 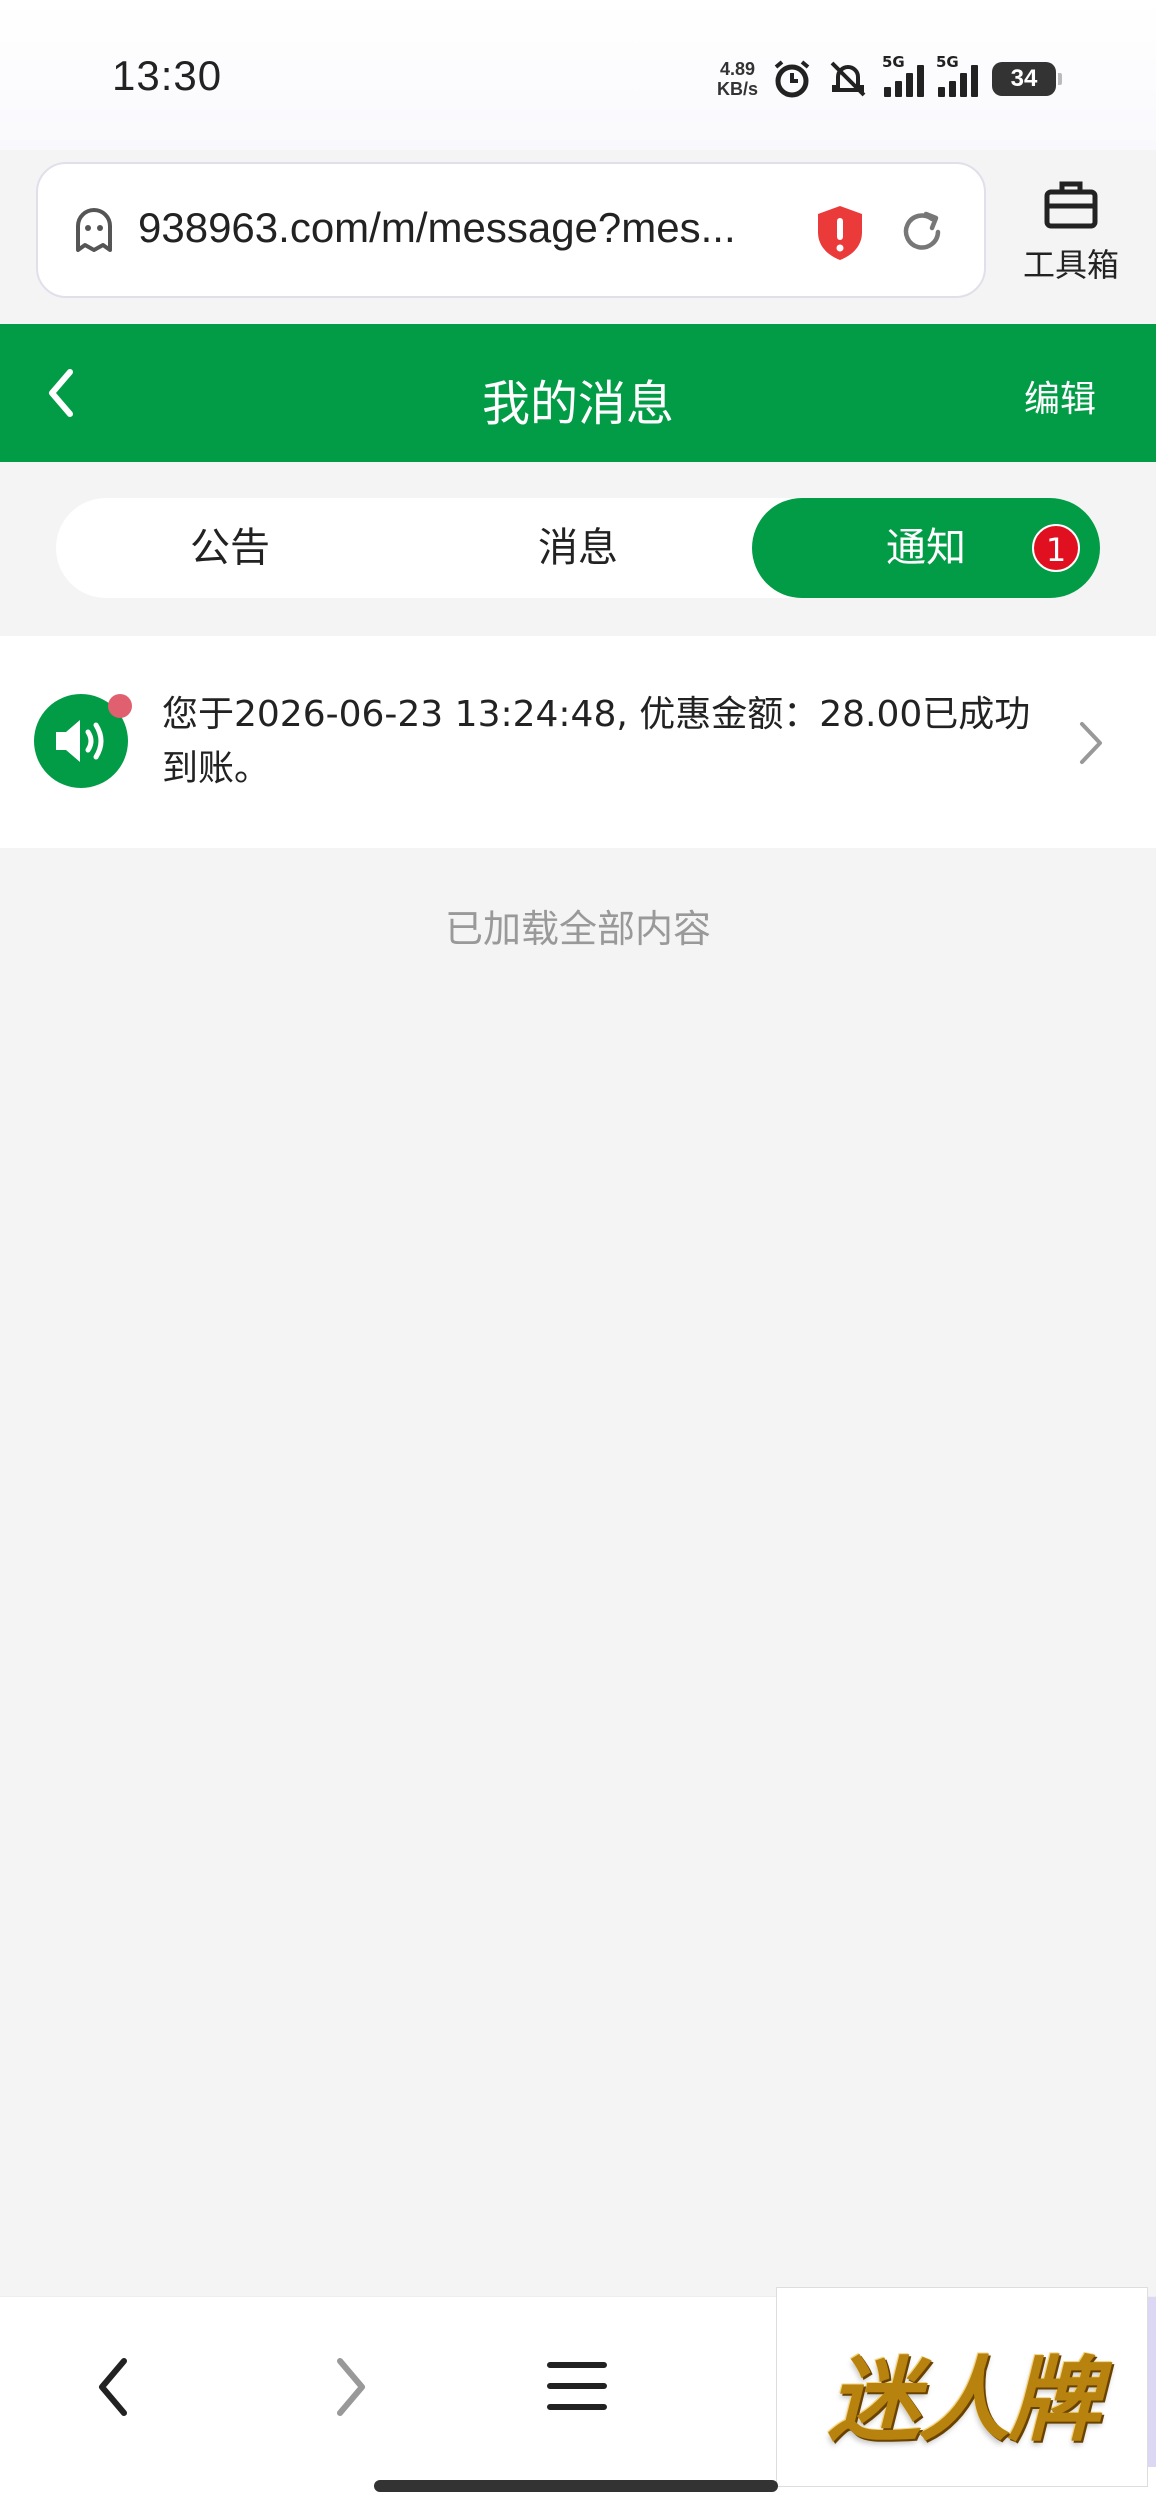 What do you see at coordinates (120, 706) in the screenshot?
I see `unread-dot` at bounding box center [120, 706].